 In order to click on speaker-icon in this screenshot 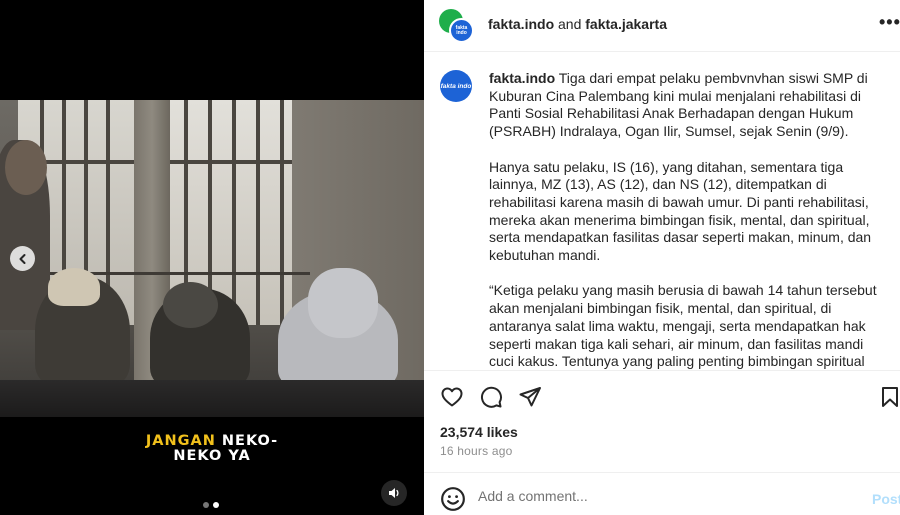, I will do `click(394, 493)`.